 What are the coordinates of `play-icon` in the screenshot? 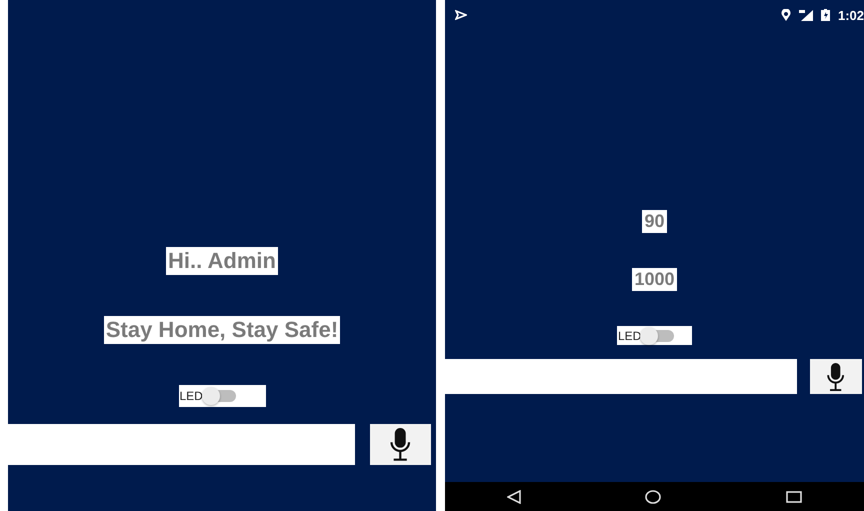 It's located at (461, 15).